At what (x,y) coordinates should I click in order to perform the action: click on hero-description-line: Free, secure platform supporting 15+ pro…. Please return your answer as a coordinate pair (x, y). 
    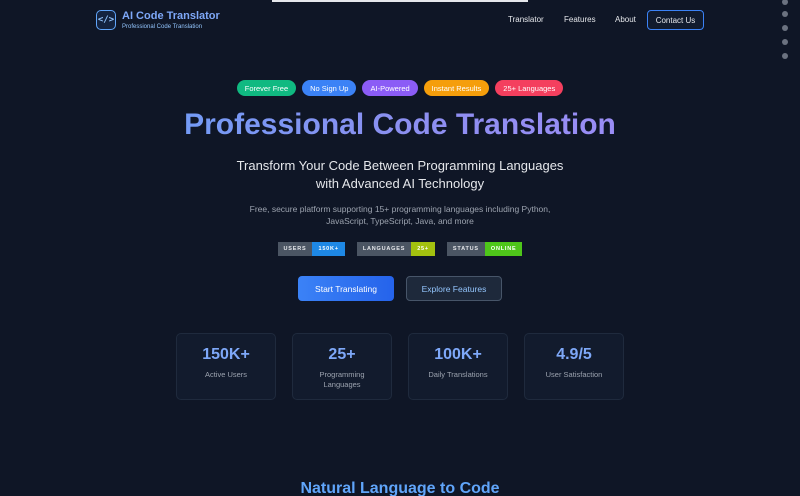
    Looking at the image, I should click on (400, 209).